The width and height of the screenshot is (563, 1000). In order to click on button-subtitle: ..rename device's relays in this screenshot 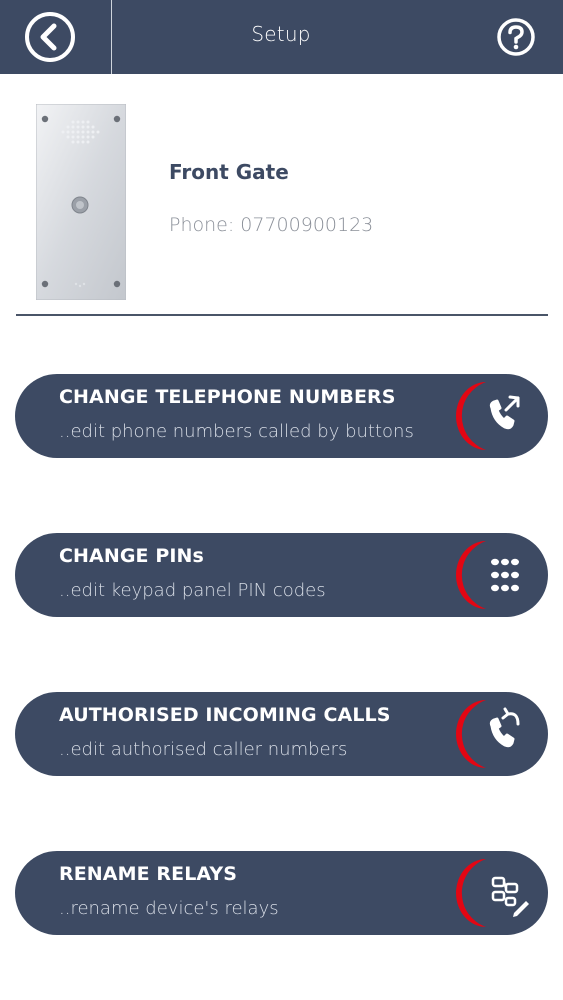, I will do `click(169, 908)`.